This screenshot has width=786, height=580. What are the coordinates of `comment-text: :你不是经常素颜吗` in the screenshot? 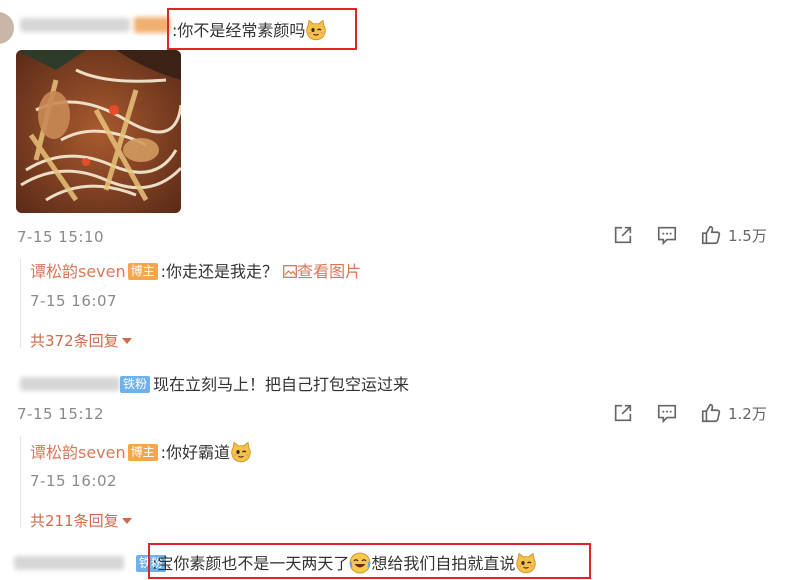 It's located at (239, 30).